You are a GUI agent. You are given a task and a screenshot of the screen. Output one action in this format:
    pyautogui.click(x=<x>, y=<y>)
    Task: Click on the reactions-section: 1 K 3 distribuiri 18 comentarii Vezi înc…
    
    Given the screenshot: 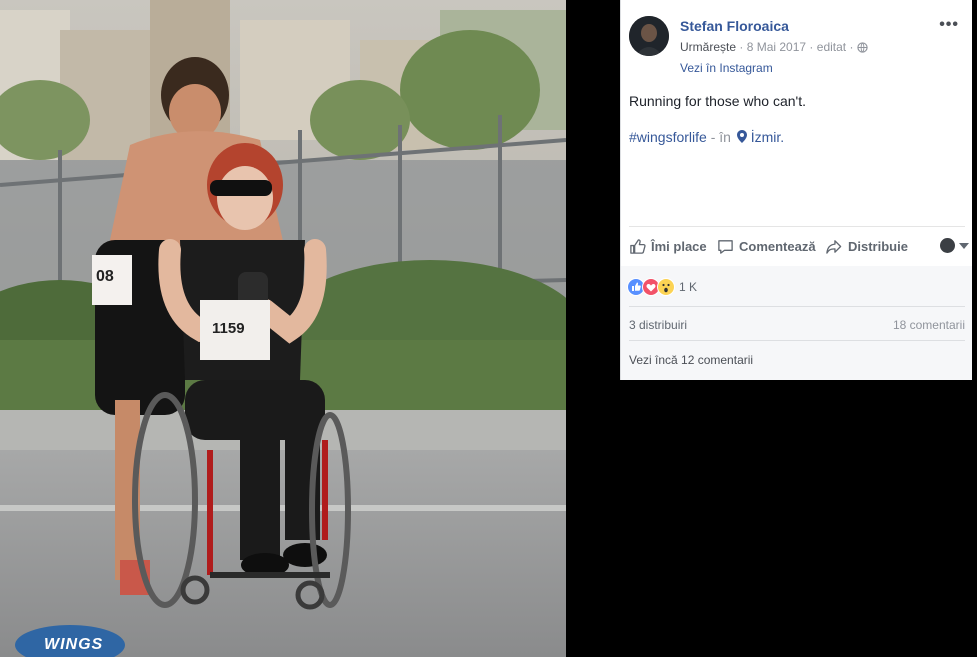 What is the action you would take?
    pyautogui.click(x=797, y=323)
    